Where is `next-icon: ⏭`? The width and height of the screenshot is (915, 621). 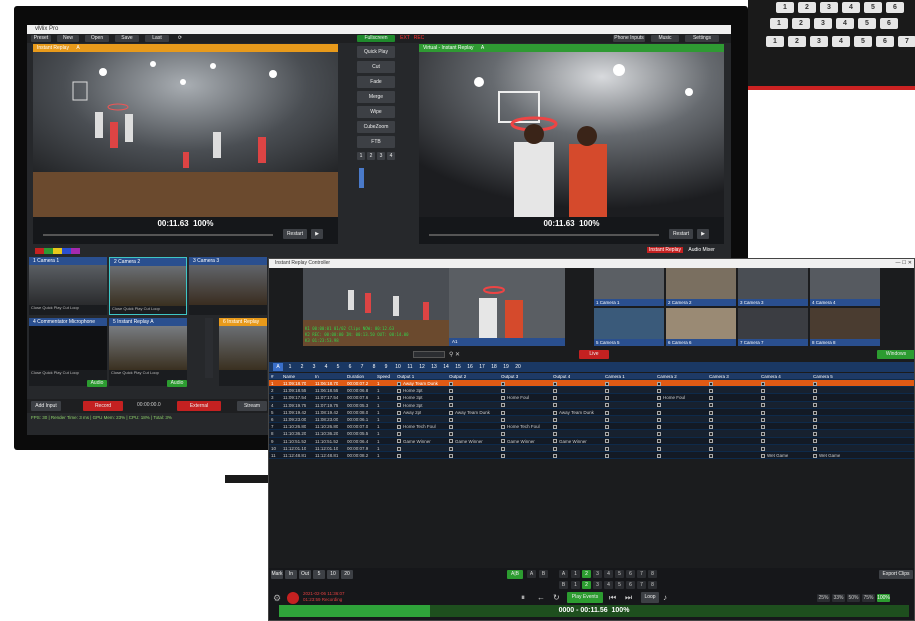 next-icon: ⏭ is located at coordinates (628, 598).